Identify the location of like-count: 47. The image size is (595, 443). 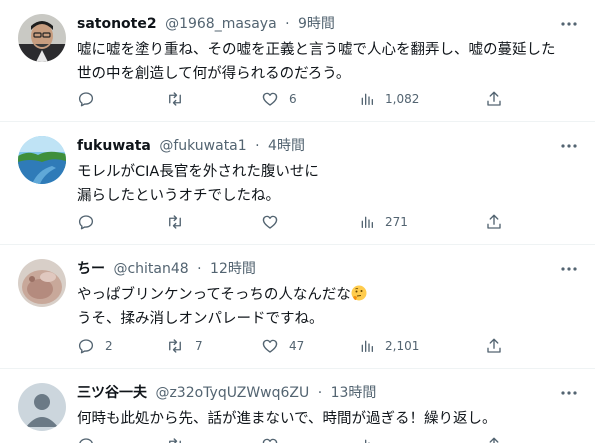
(297, 346).